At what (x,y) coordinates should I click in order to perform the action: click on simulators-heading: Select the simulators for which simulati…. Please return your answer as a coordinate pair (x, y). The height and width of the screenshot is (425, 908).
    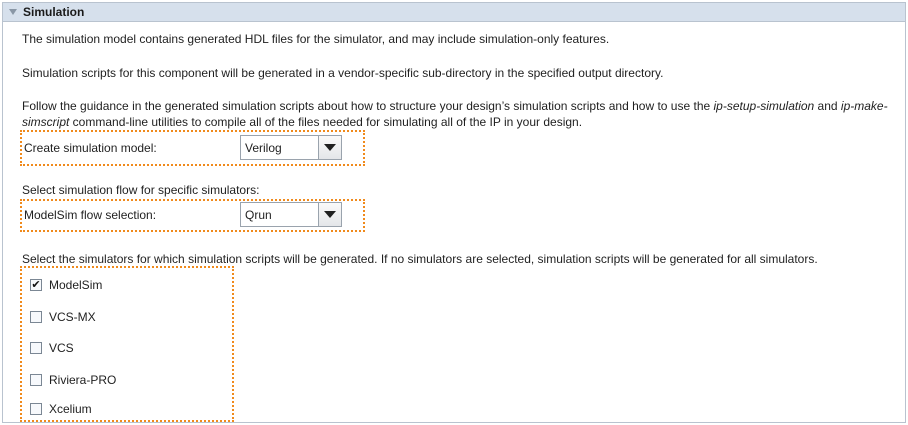
    Looking at the image, I should click on (420, 259).